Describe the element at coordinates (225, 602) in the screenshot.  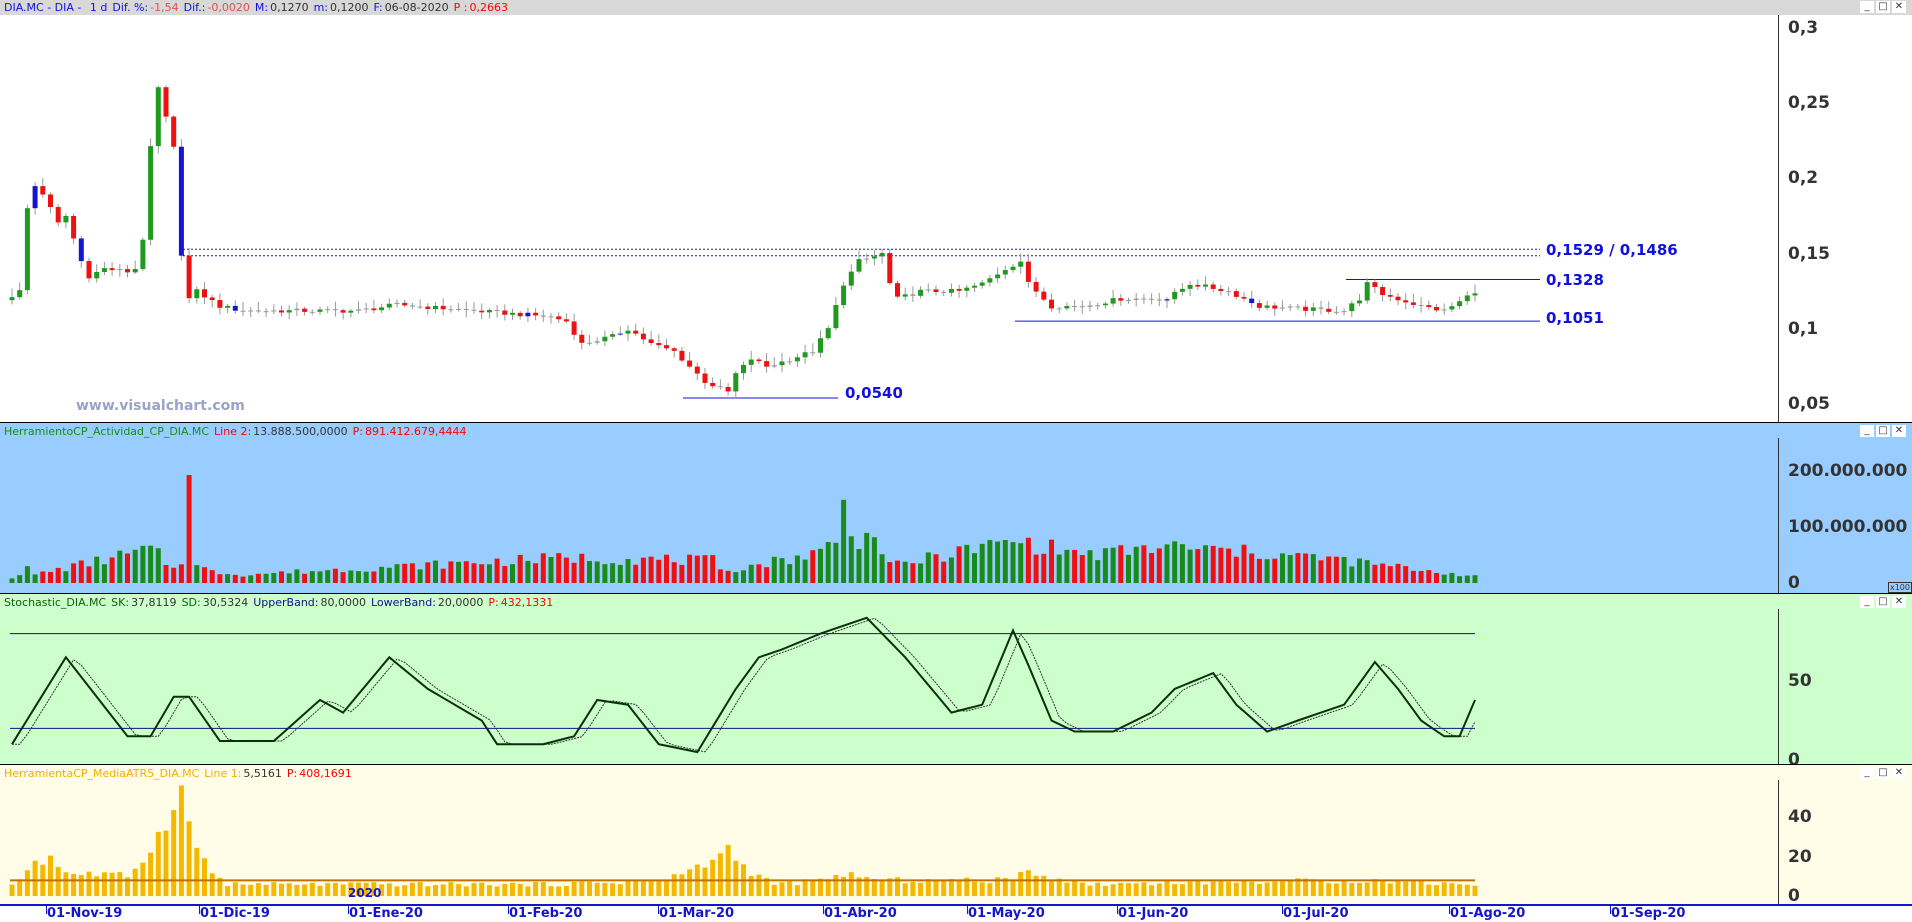
I see `sd-value: 30,5324` at that location.